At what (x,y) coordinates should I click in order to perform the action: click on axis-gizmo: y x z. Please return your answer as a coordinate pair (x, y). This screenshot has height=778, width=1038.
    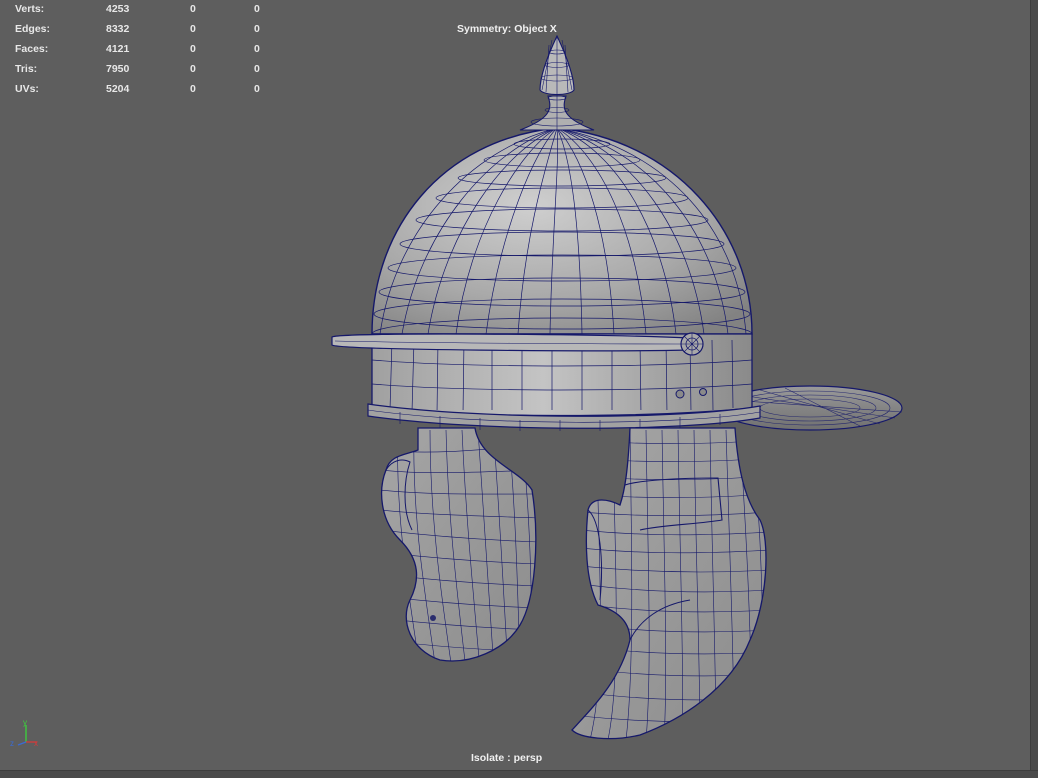
    Looking at the image, I should click on (24, 733).